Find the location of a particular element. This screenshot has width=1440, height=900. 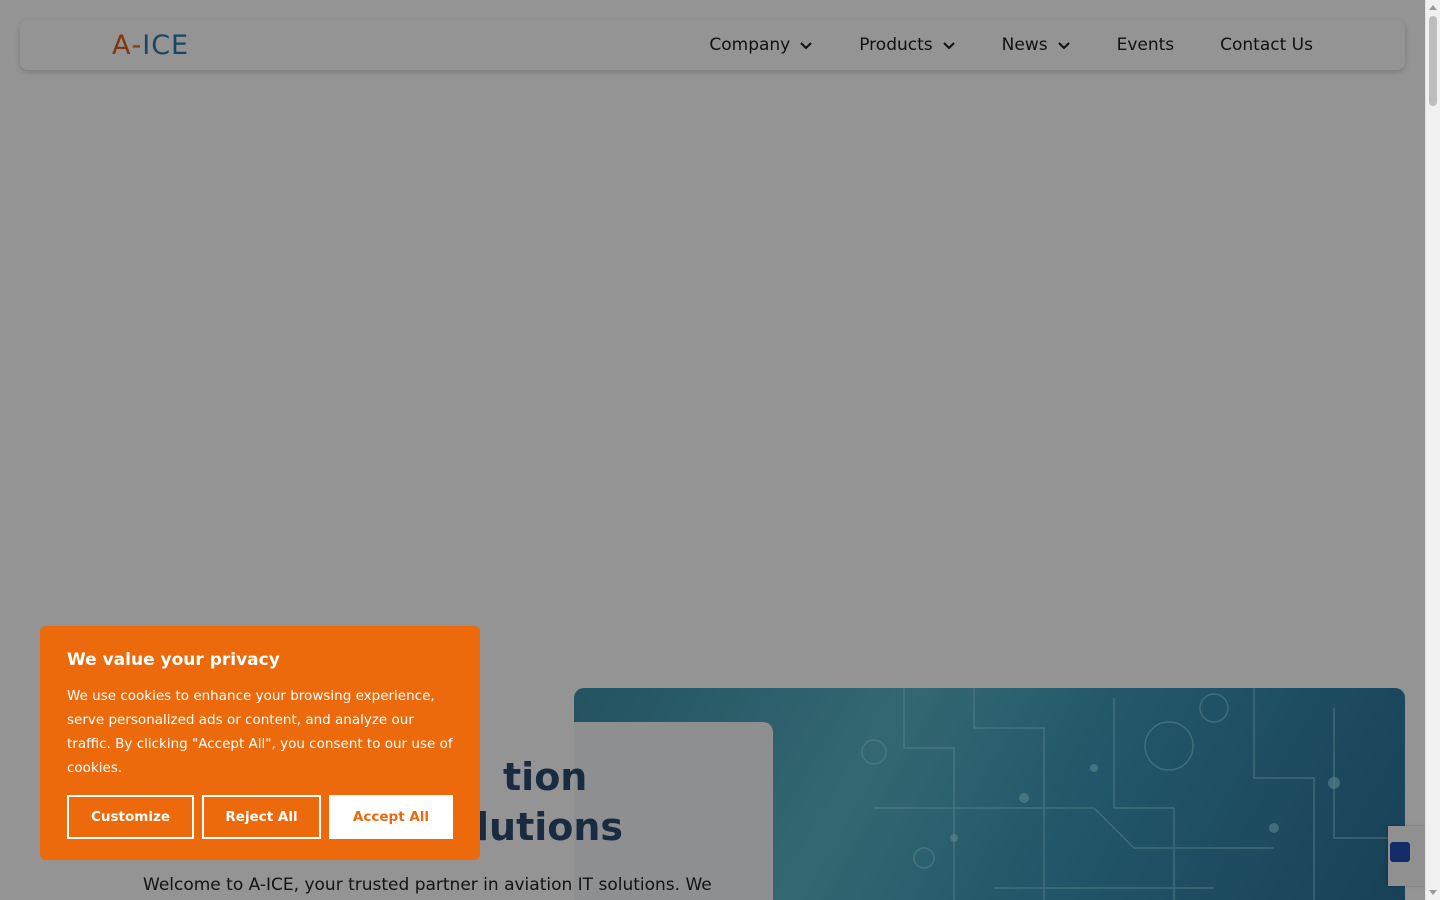

cookie-title: We value your privacy is located at coordinates (173, 660).